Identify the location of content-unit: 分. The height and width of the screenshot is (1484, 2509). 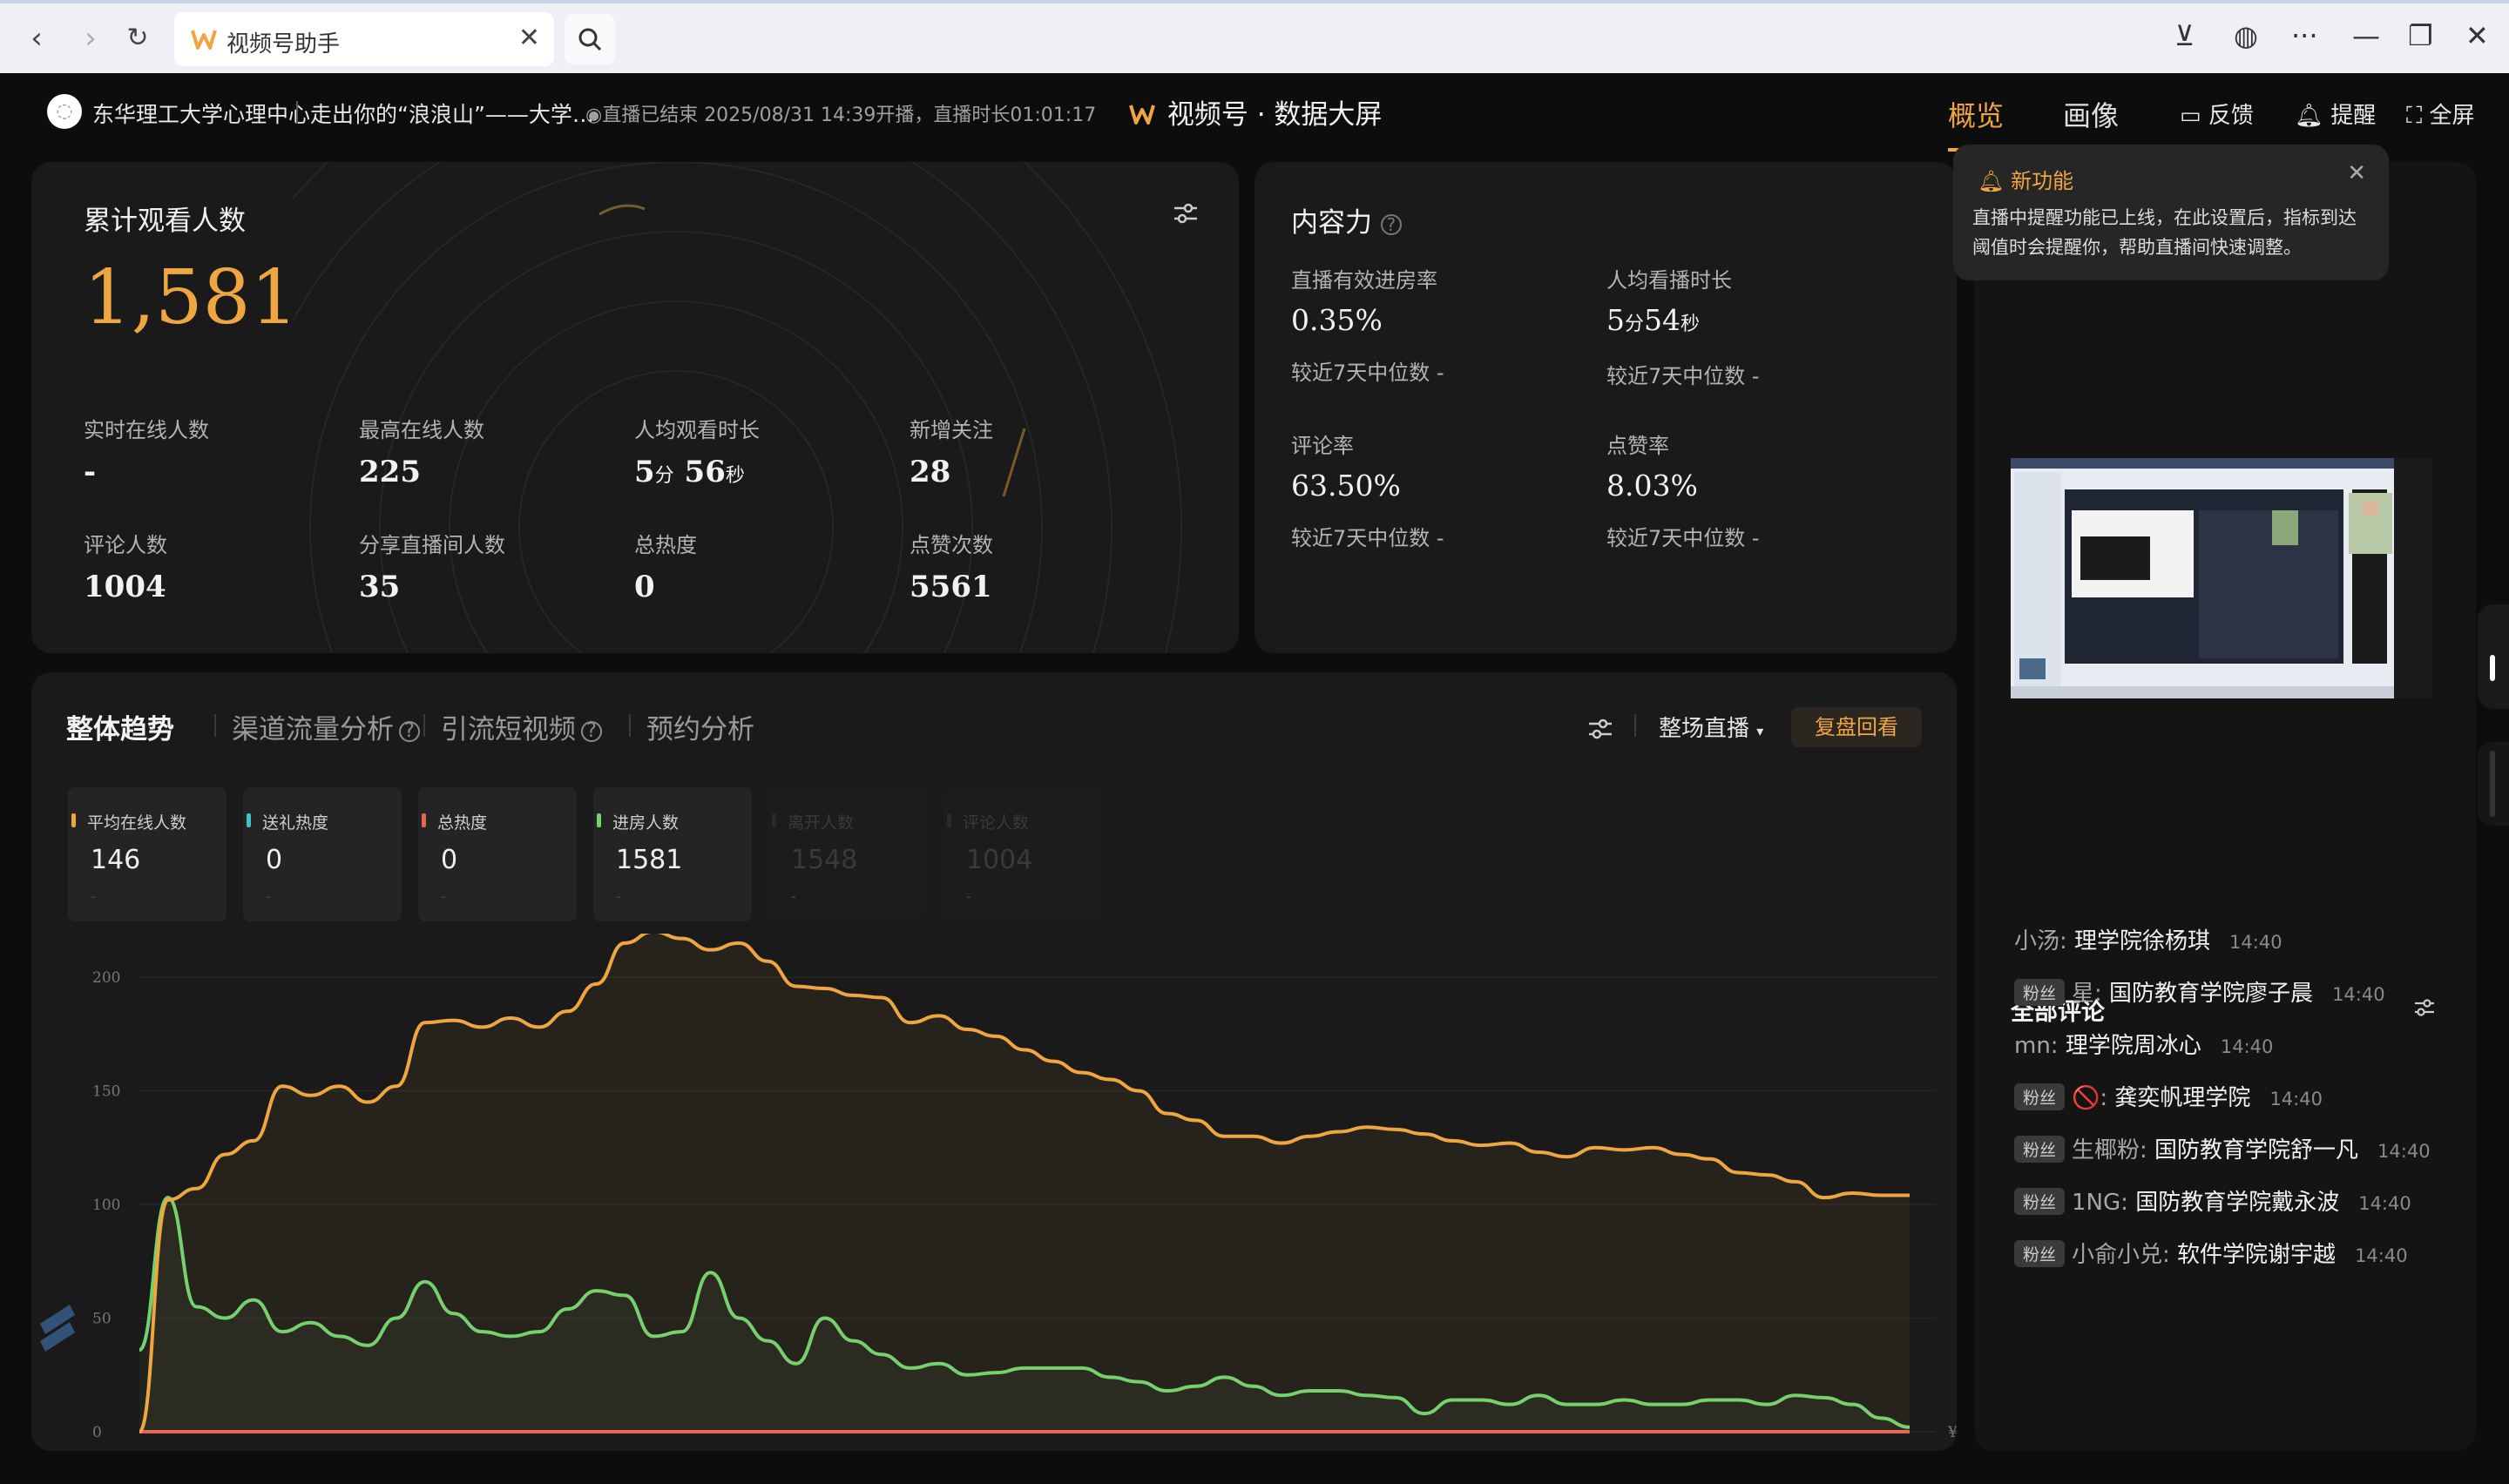
(1635, 324).